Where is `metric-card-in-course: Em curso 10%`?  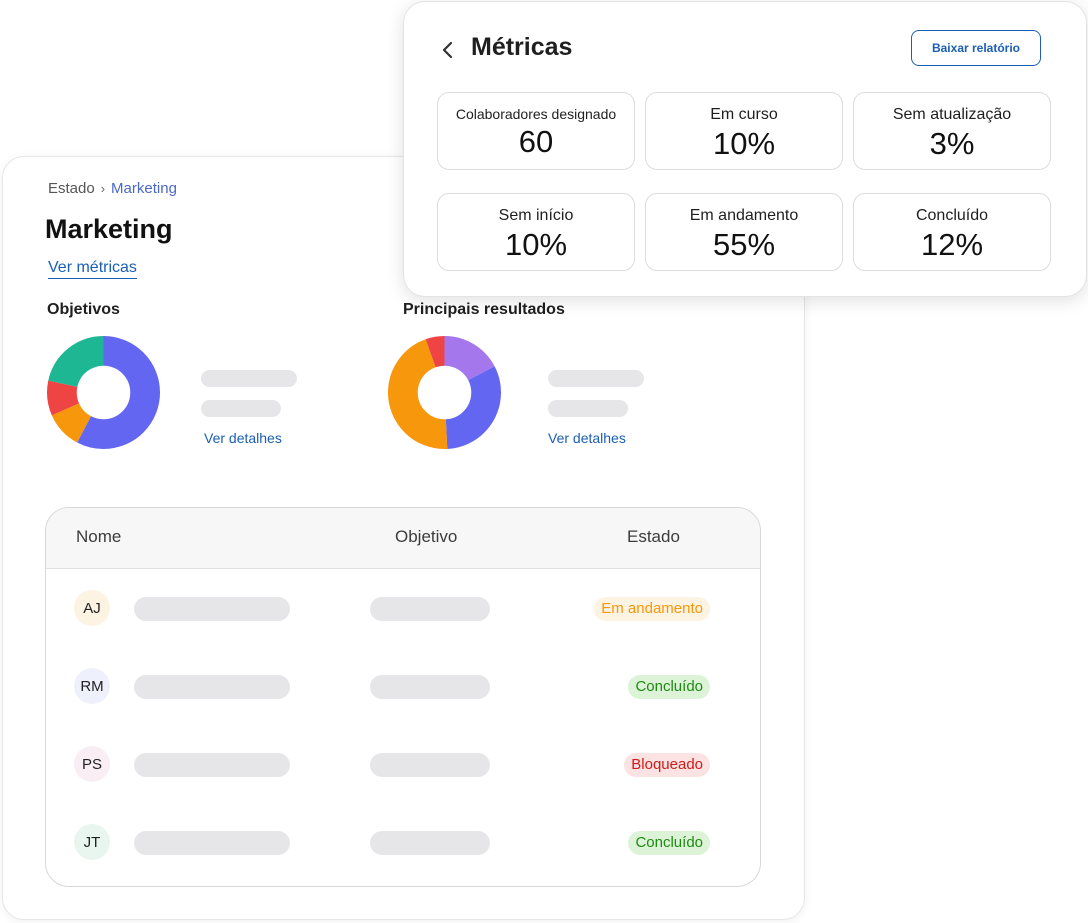
metric-card-in-course: Em curso 10% is located at coordinates (744, 131).